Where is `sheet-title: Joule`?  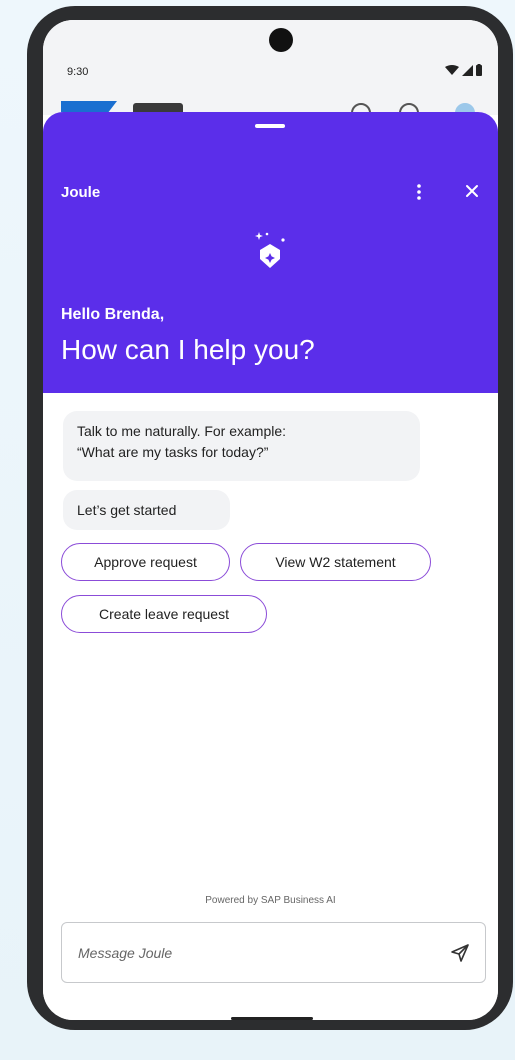 sheet-title: Joule is located at coordinates (81, 192).